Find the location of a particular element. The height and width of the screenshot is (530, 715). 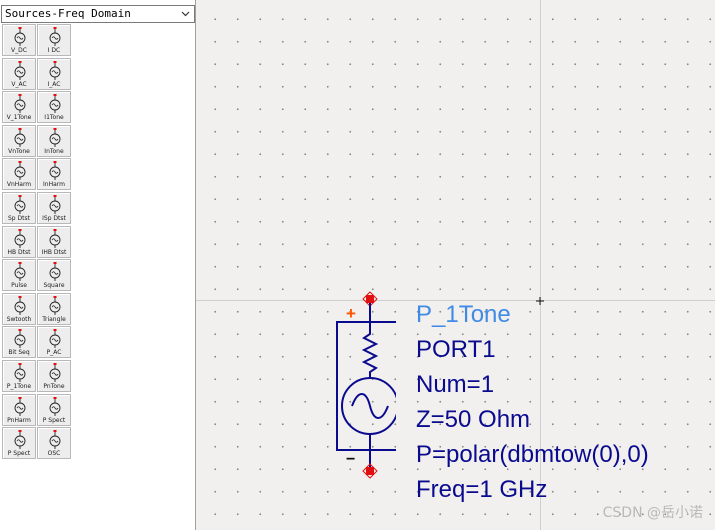

n-tone-current-icon is located at coordinates (55, 137).